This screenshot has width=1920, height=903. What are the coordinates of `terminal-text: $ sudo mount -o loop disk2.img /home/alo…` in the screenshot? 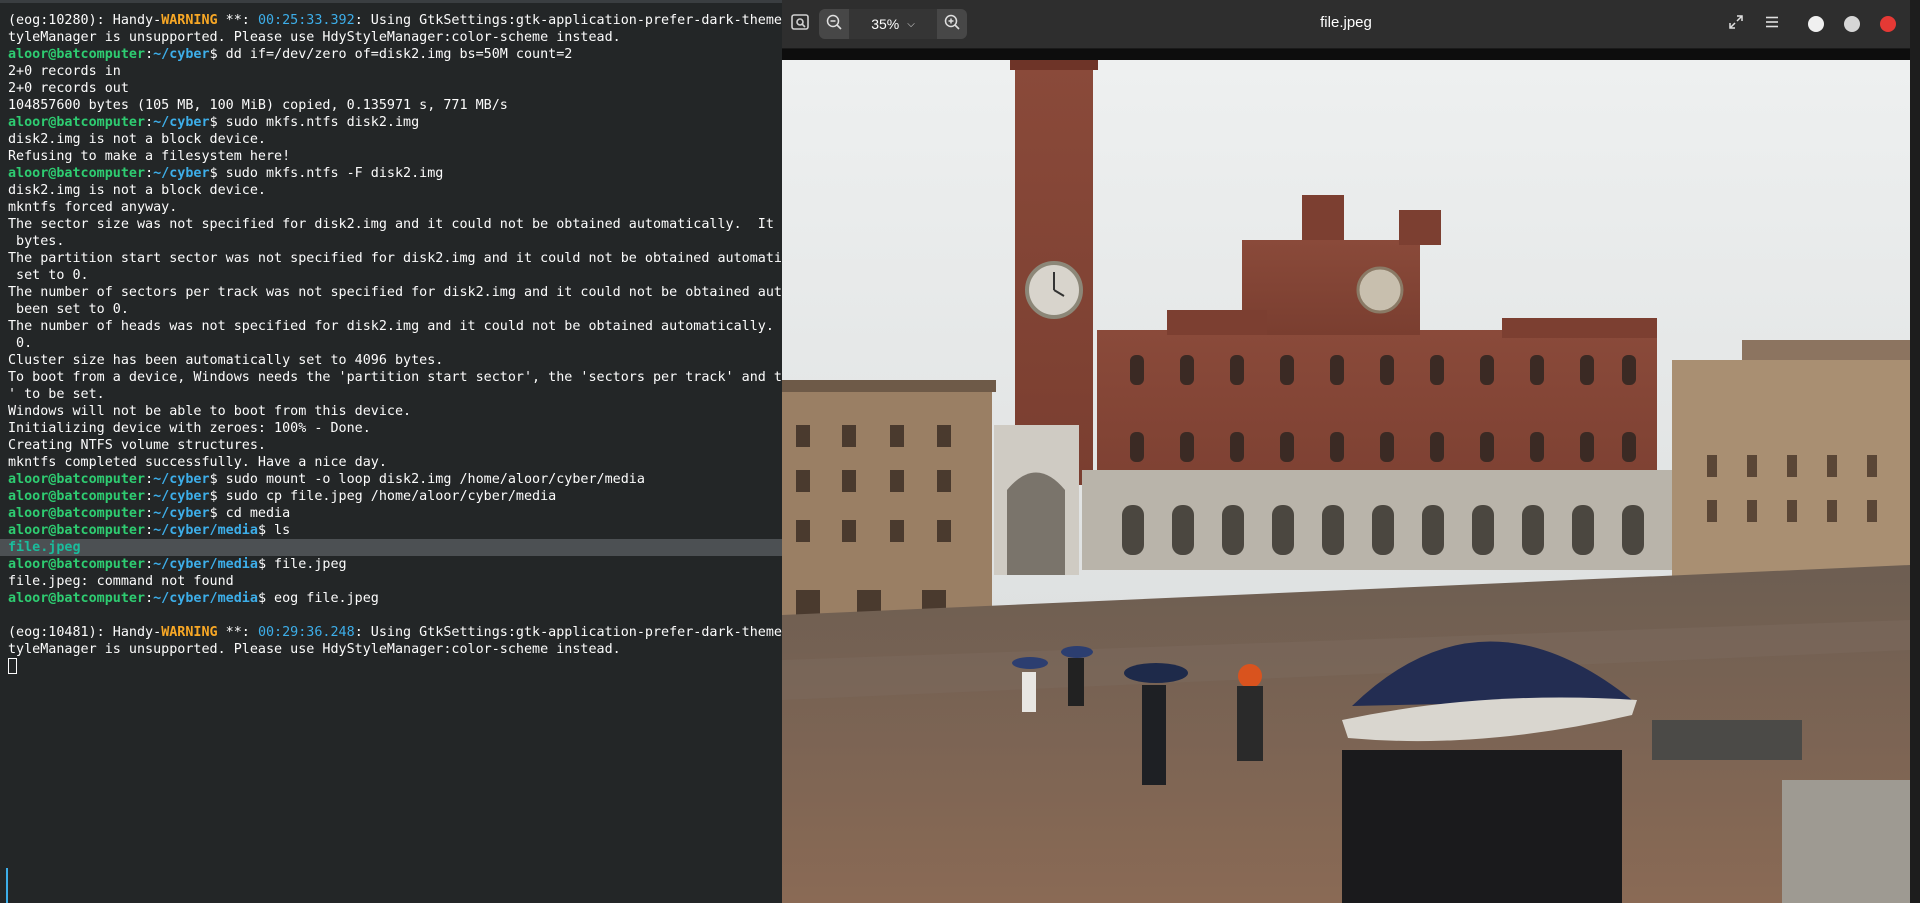 It's located at (427, 479).